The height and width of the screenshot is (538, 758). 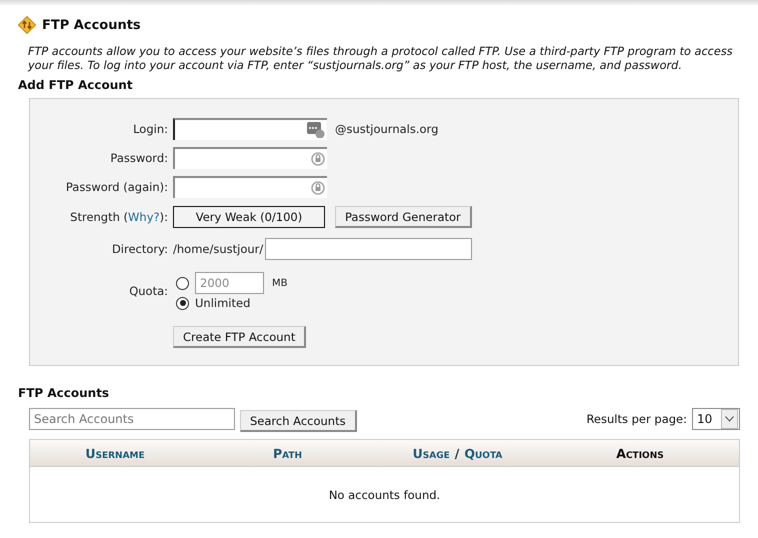 I want to click on domain-suffix: @sustjournals.org, so click(x=386, y=129).